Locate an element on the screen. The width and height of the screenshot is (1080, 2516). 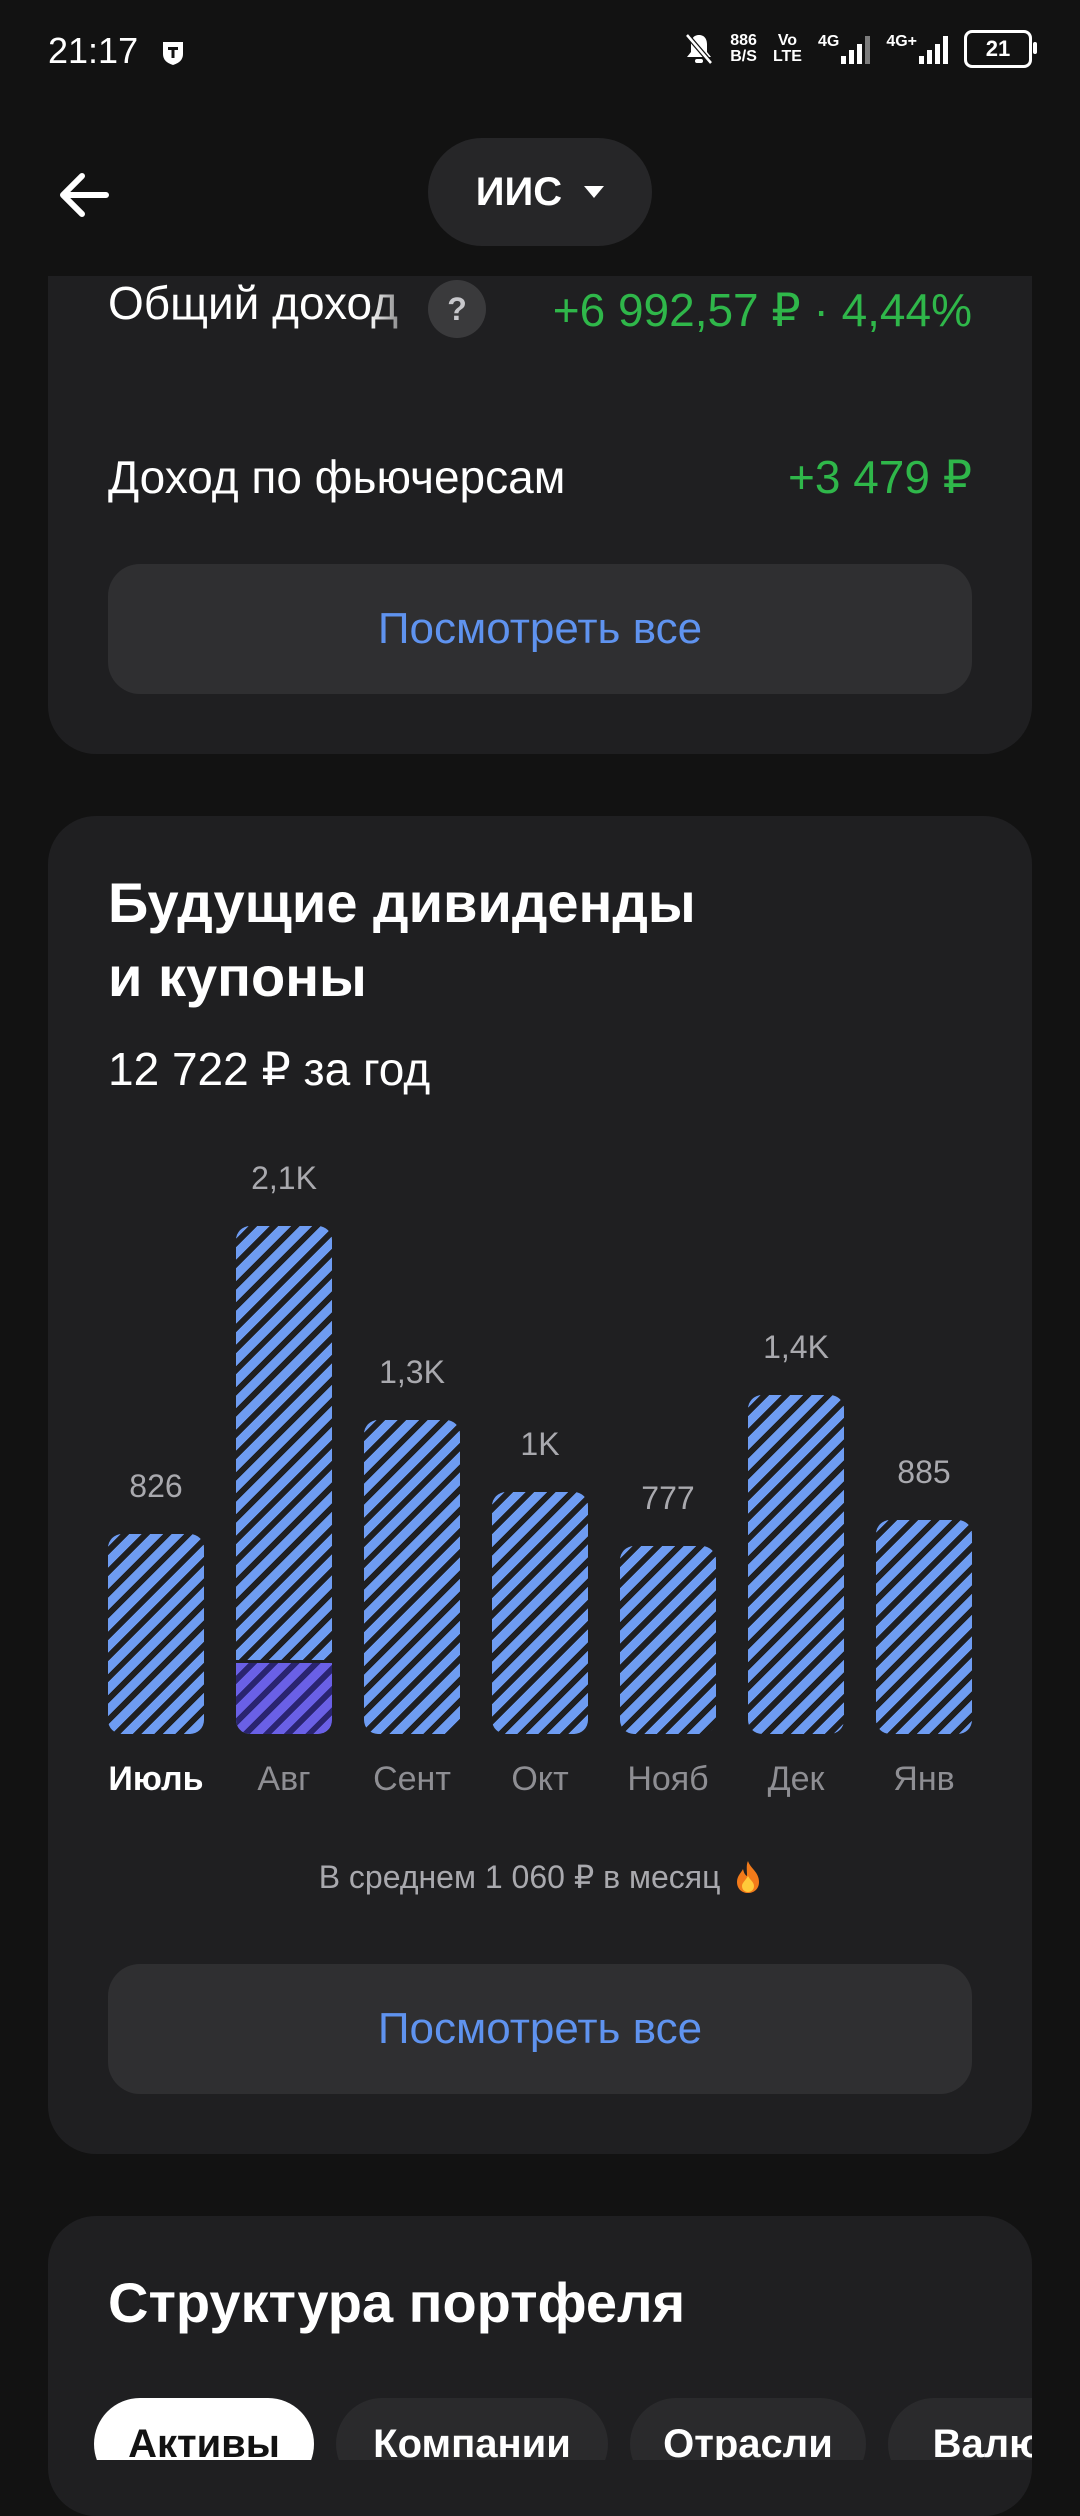
signal-2: 4G+ is located at coordinates (917, 49).